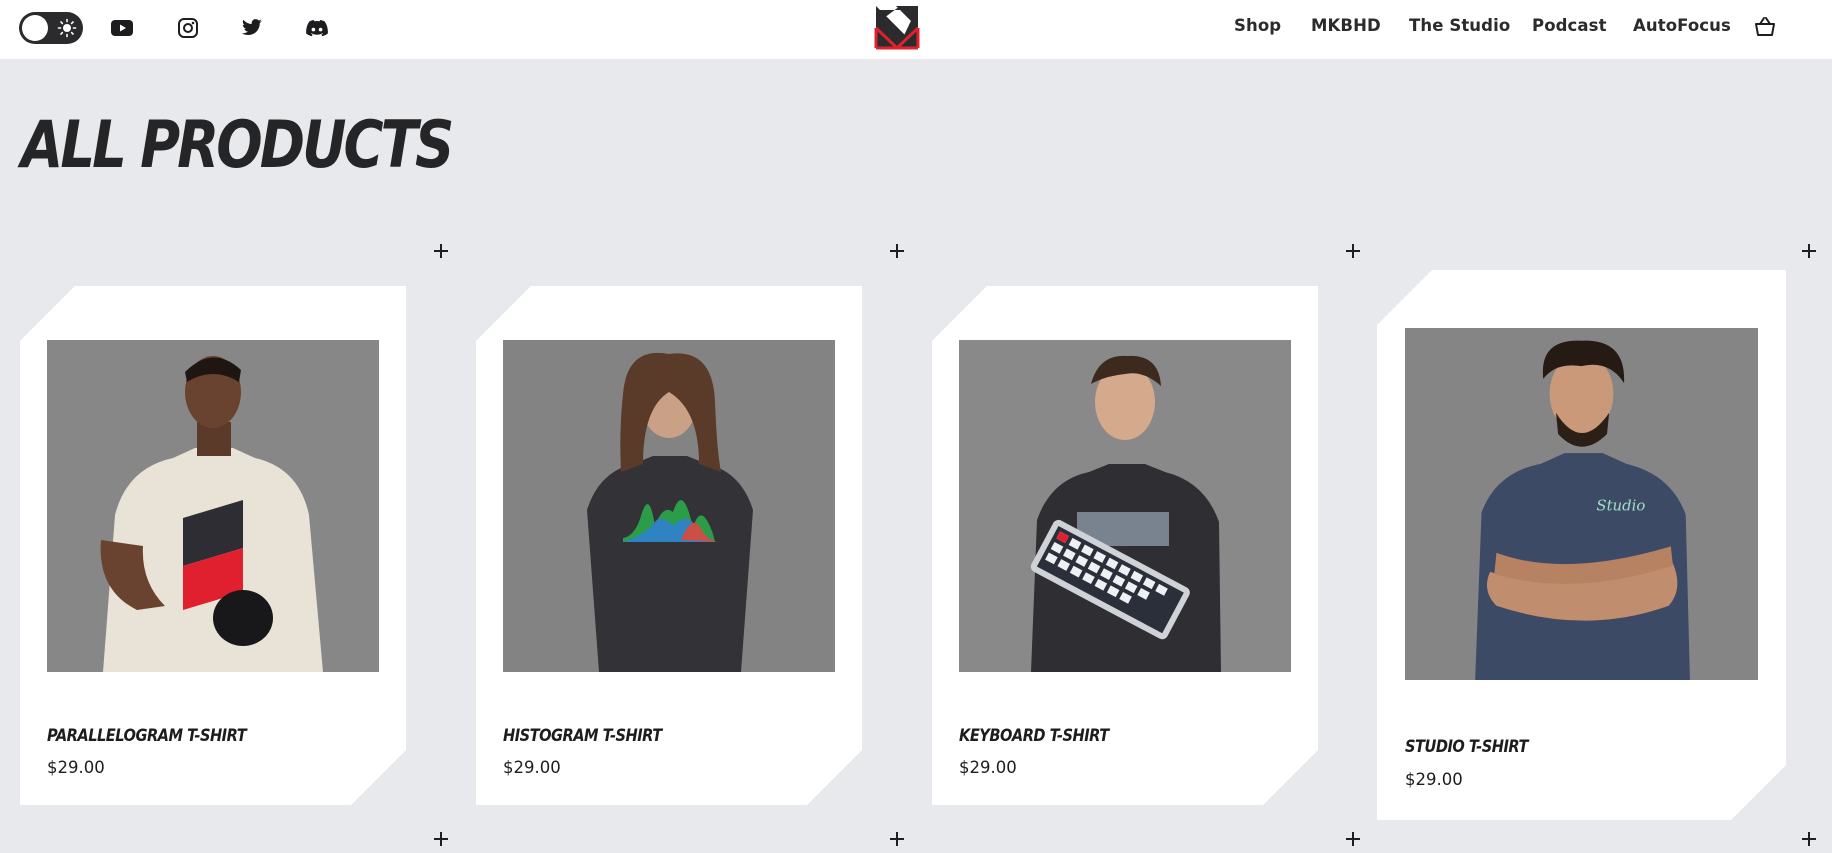 This screenshot has height=853, width=1832. I want to click on product-card-studio: Studio STUDIO T-SHIRT $29.00, so click(1581, 545).